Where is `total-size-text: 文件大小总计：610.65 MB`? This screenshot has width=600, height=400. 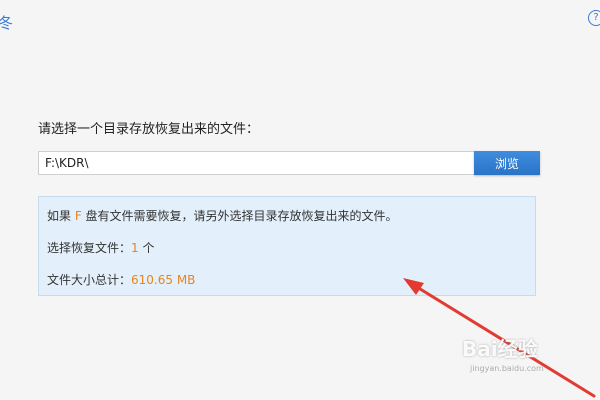
total-size-text: 文件大小总计：610.65 MB is located at coordinates (121, 280).